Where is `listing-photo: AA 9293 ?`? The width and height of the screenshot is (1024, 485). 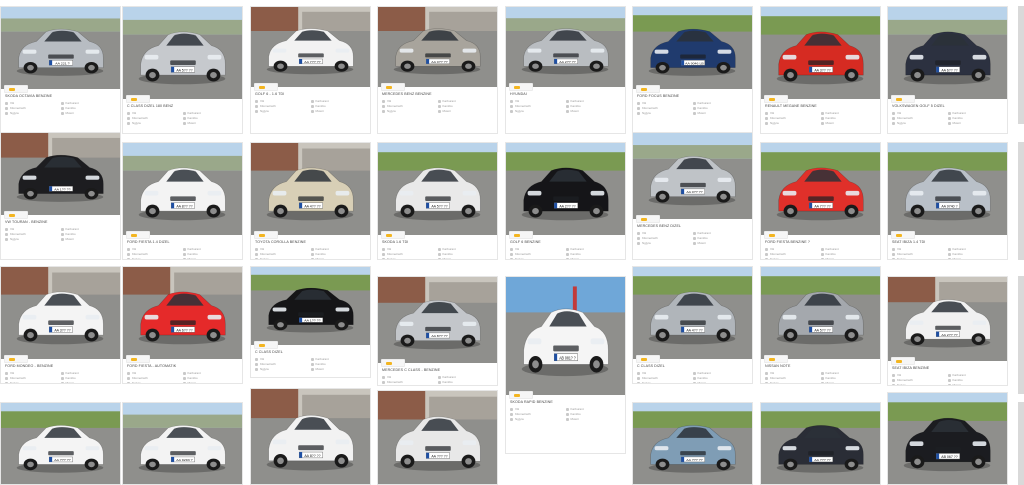
listing-photo: AA 9293 ? is located at coordinates (182, 443).